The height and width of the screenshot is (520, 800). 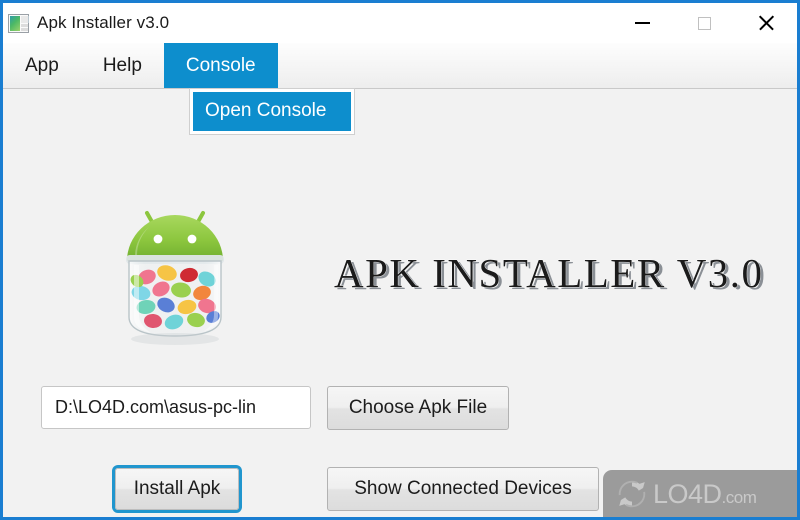 I want to click on minimize-icon, so click(x=642, y=23).